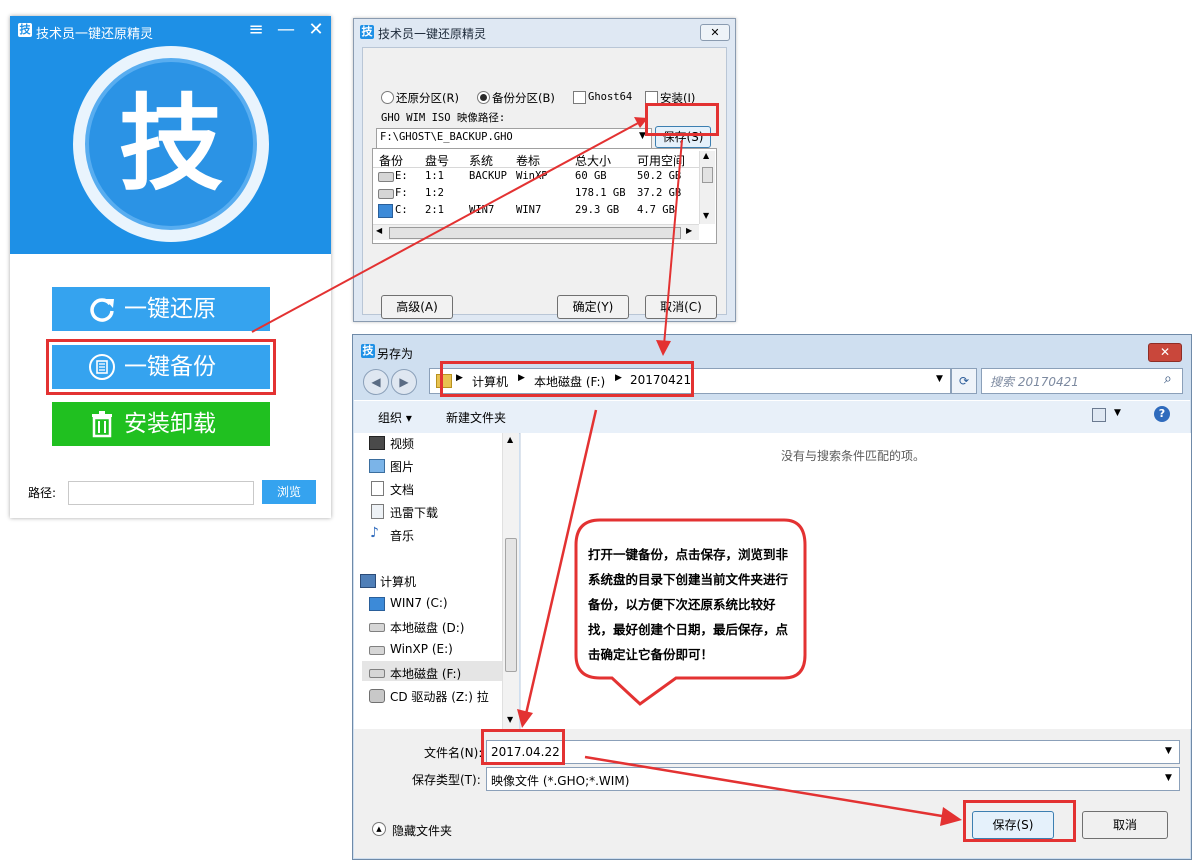  I want to click on callout-line: 找，最好创建个日期，最后保存，点, so click(688, 629).